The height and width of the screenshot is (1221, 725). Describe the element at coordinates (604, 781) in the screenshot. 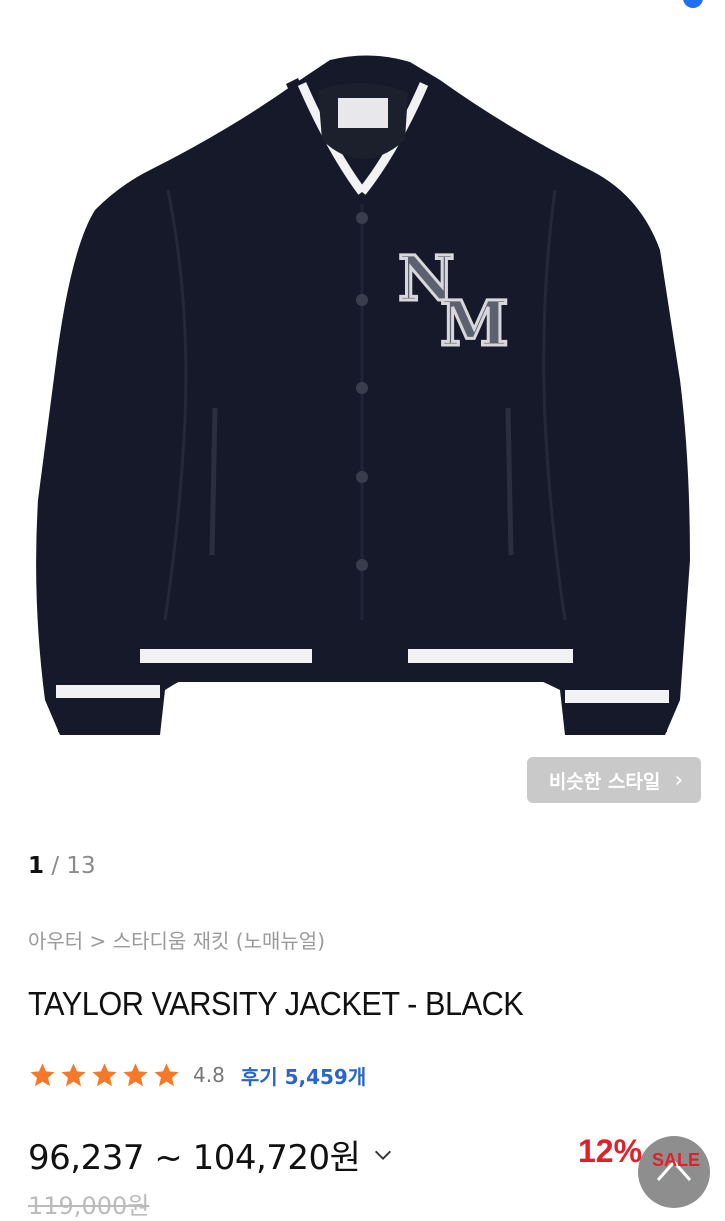

I see `similar-style-label: 비슷한 스타일` at that location.